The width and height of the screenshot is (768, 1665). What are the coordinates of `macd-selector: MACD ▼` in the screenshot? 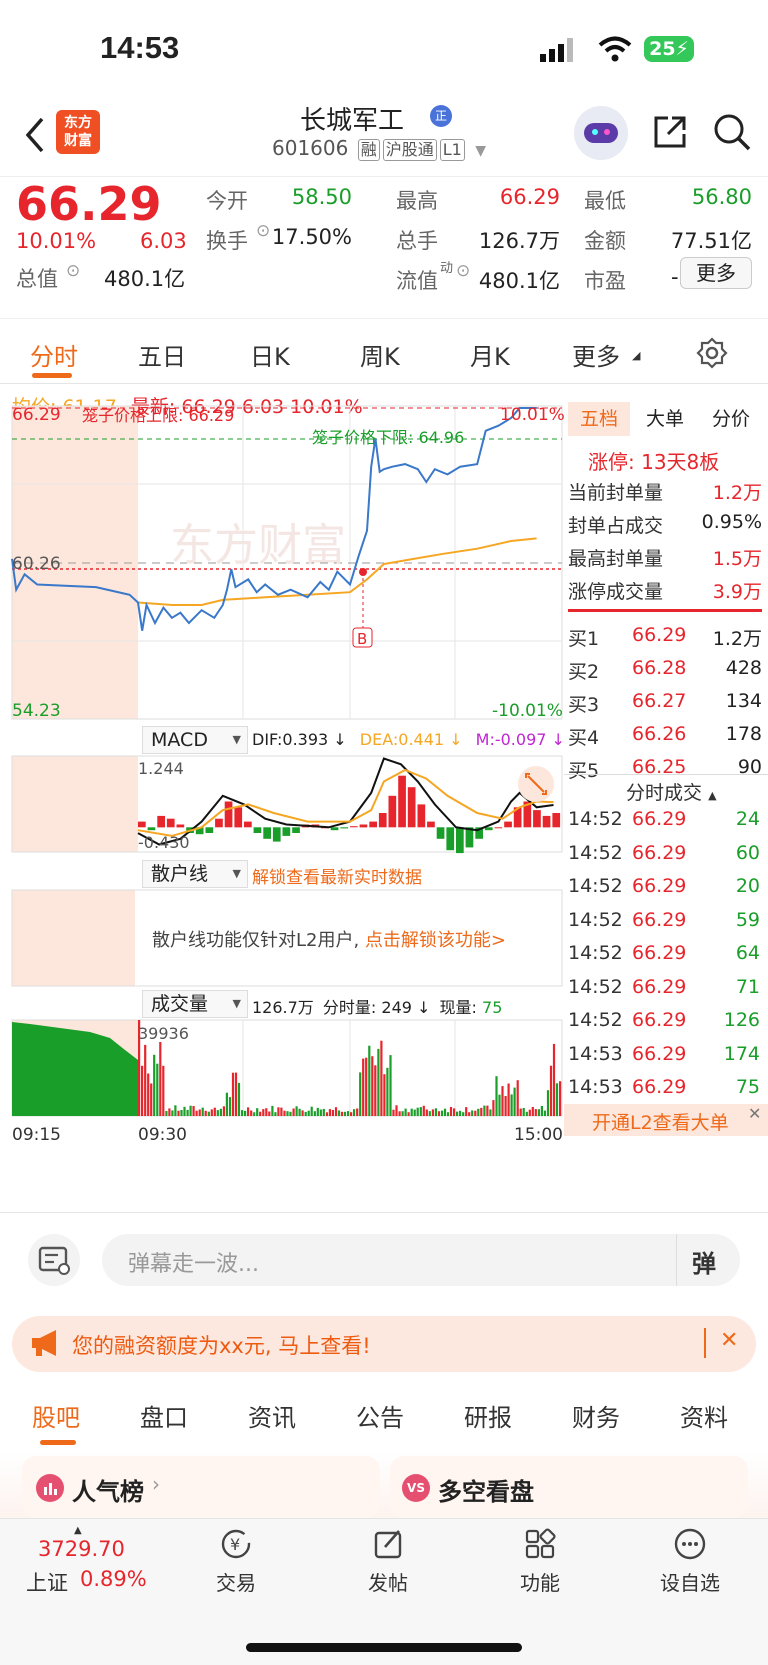 It's located at (195, 740).